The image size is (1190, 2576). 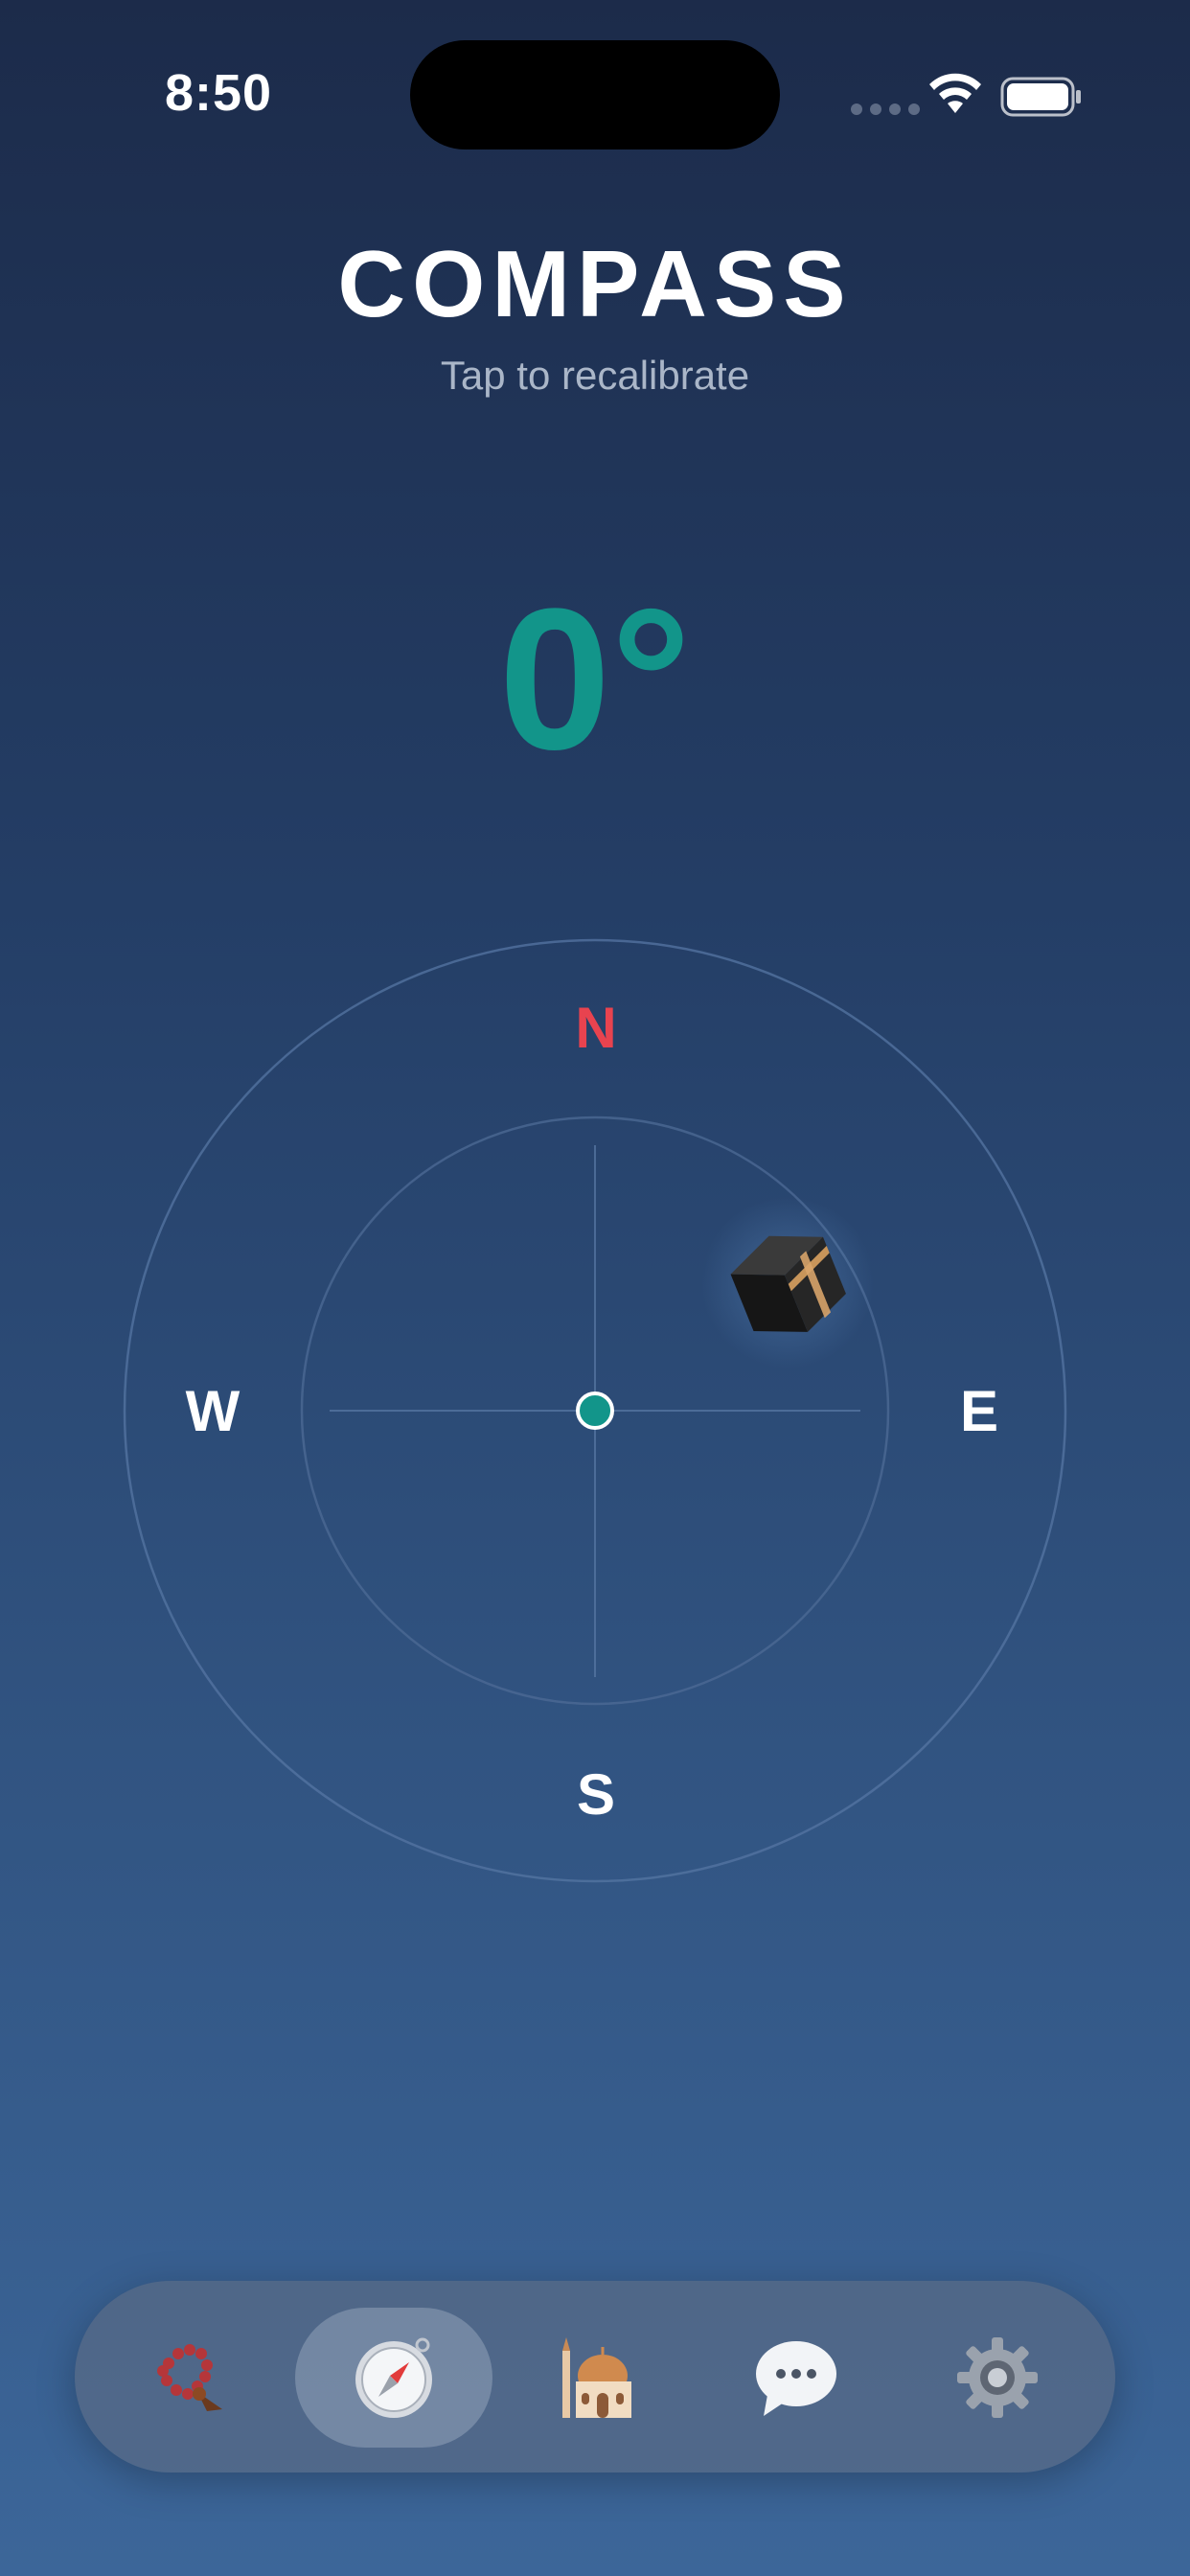 I want to click on tab-bar, so click(x=595, y=2376).